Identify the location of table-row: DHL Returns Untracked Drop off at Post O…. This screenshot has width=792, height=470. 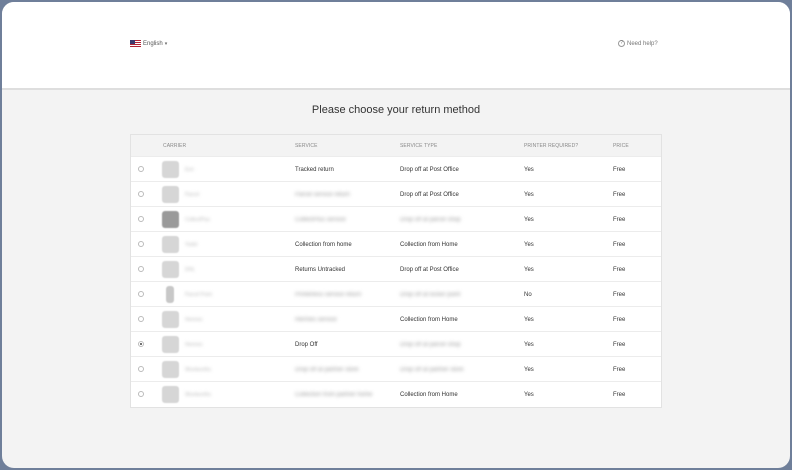
(396, 268).